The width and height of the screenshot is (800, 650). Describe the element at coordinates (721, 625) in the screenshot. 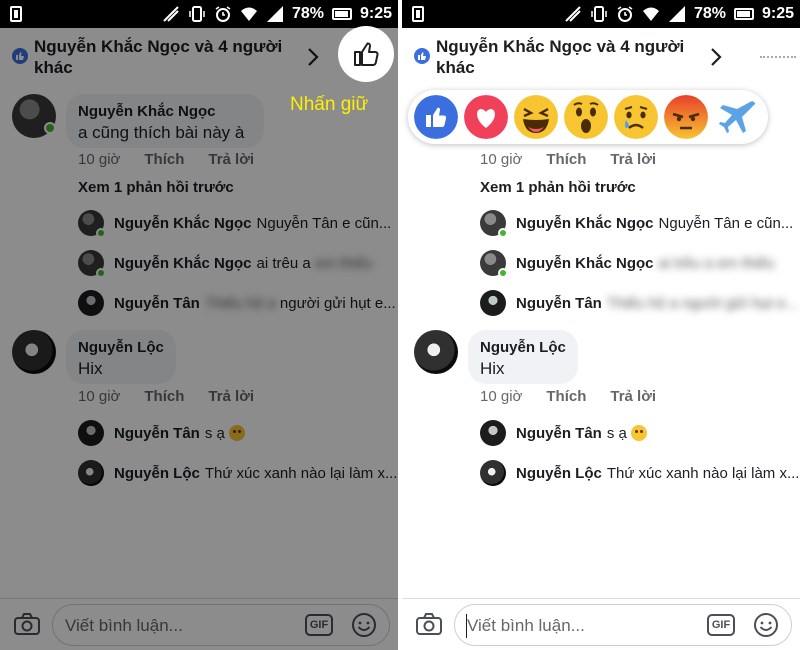

I see `gif-button: GIF` at that location.